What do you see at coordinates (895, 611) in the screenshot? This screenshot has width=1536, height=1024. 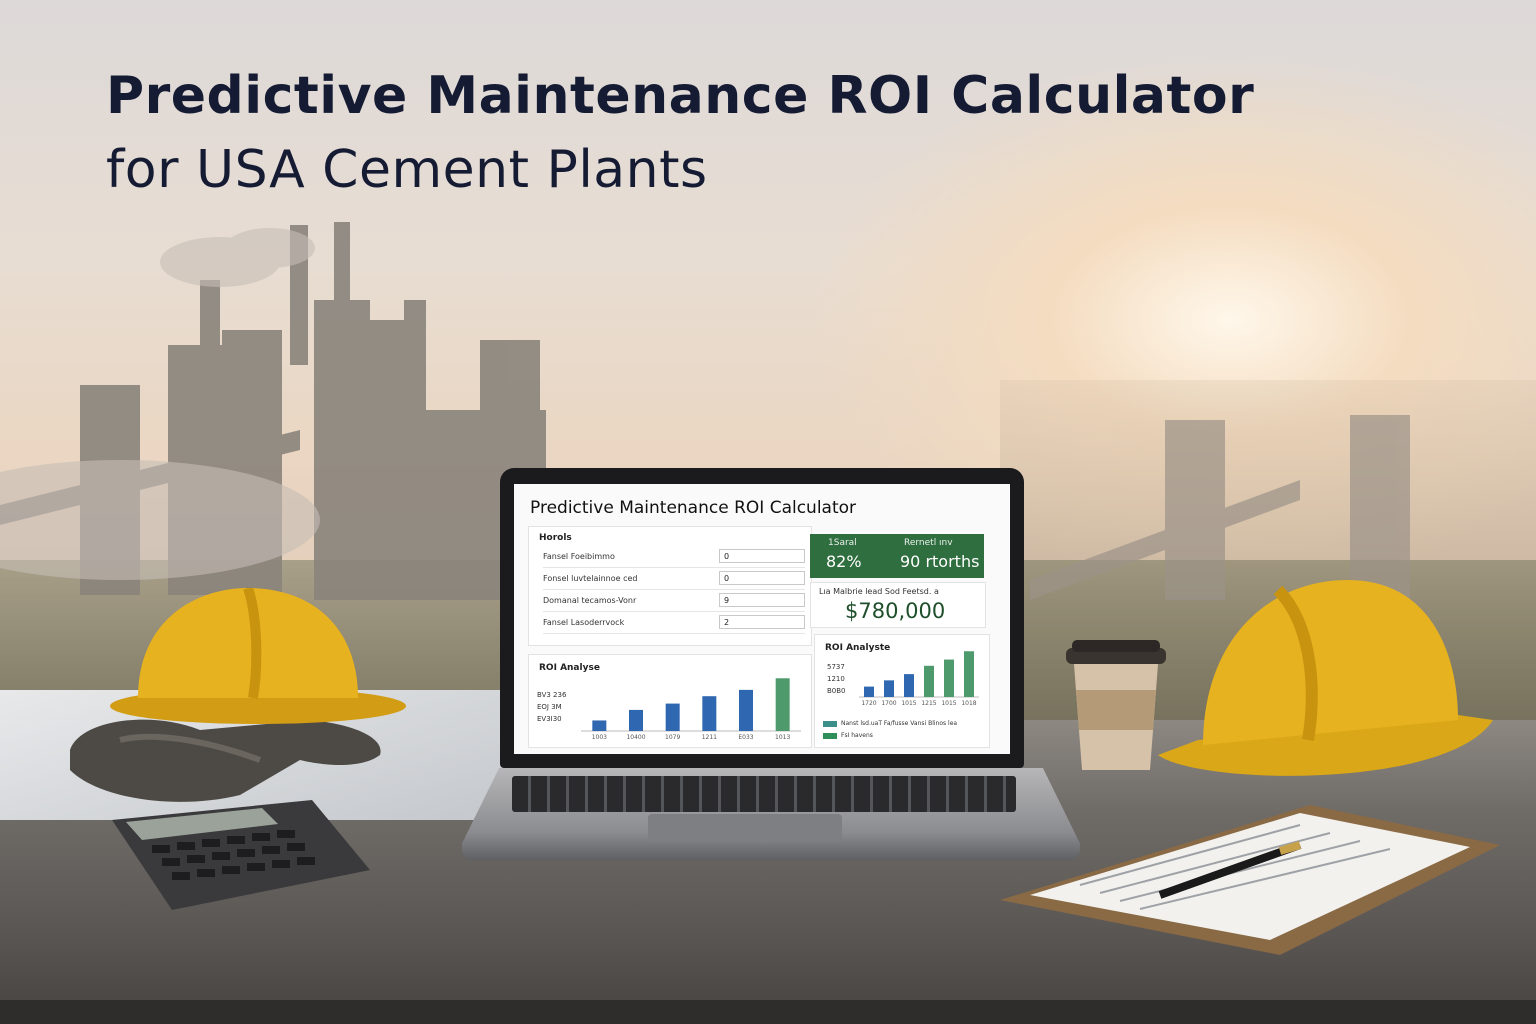 I see `savings-value: $780,000` at bounding box center [895, 611].